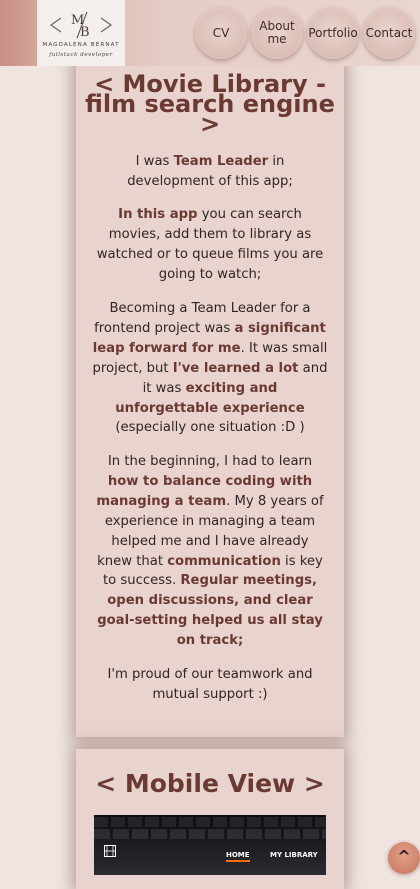  Describe the element at coordinates (81, 55) in the screenshot. I see `logo-subtitle: fullstack developer` at that location.